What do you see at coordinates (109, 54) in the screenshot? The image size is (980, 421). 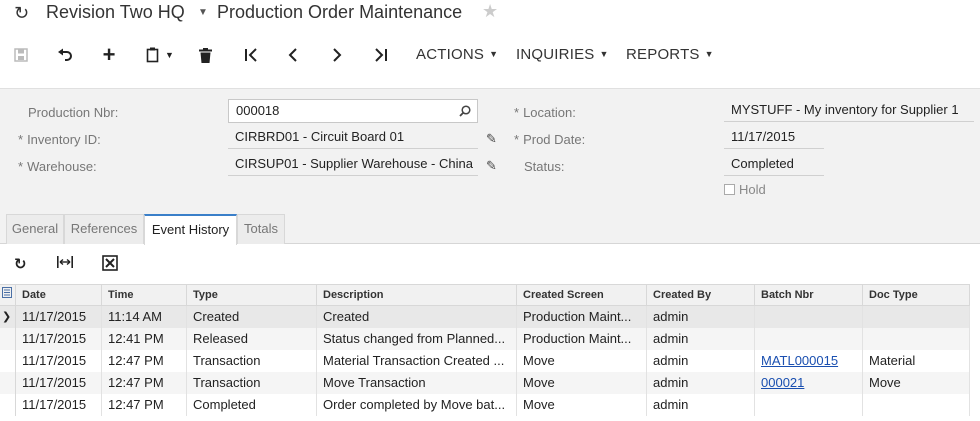 I see `add-icon: +` at bounding box center [109, 54].